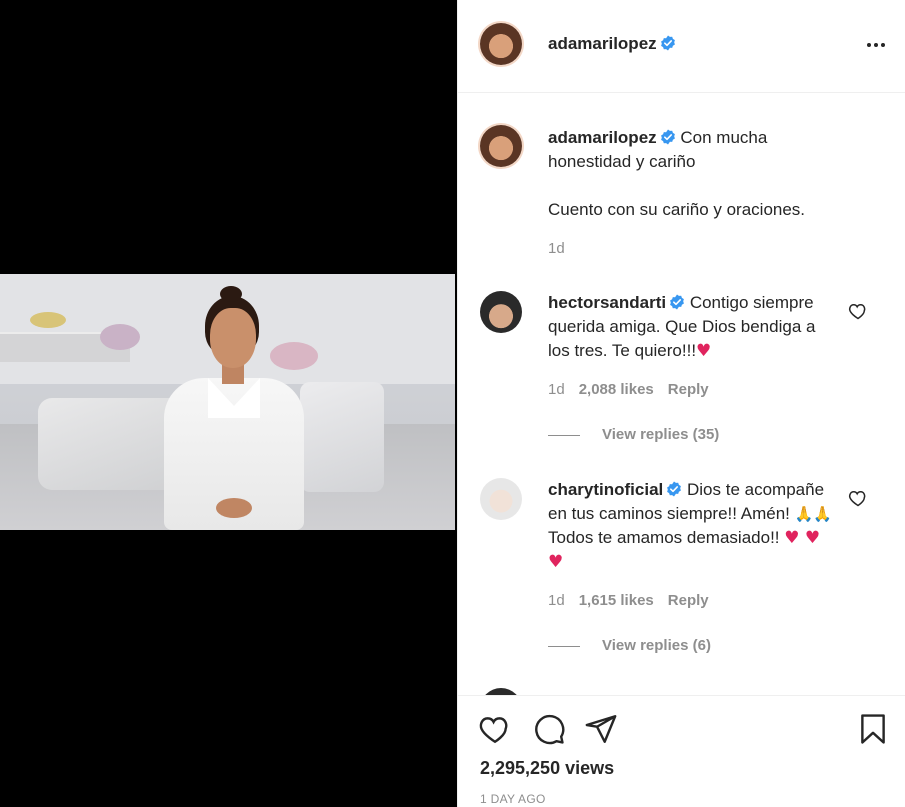  I want to click on next-comment-avatar-partial, so click(501, 691).